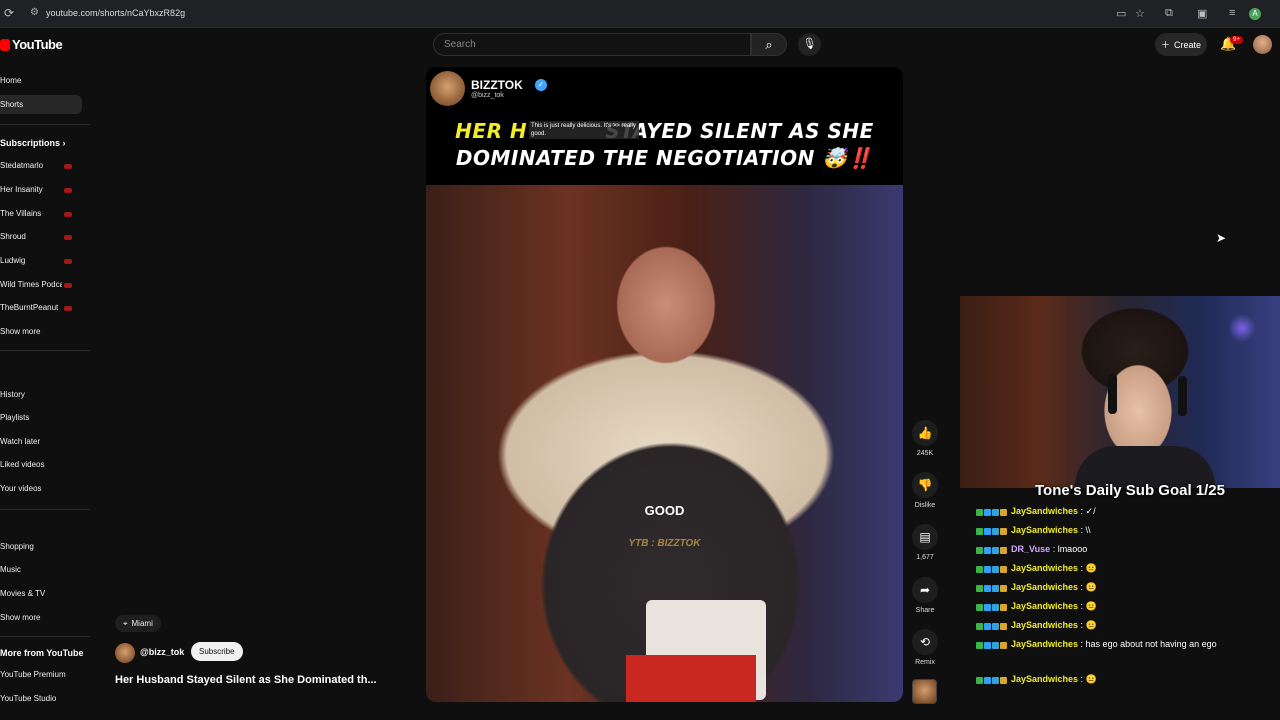  I want to click on downloads-icon: ≡, so click(1232, 13).